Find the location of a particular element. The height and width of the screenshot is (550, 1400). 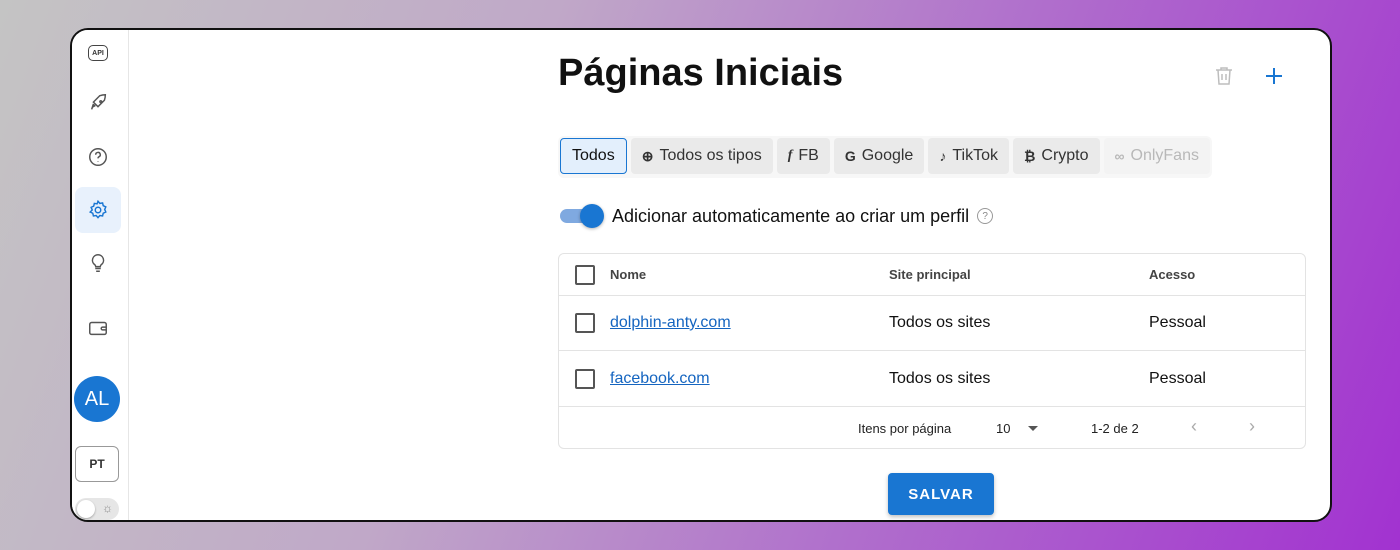

filter-label: Todos is located at coordinates (593, 155).